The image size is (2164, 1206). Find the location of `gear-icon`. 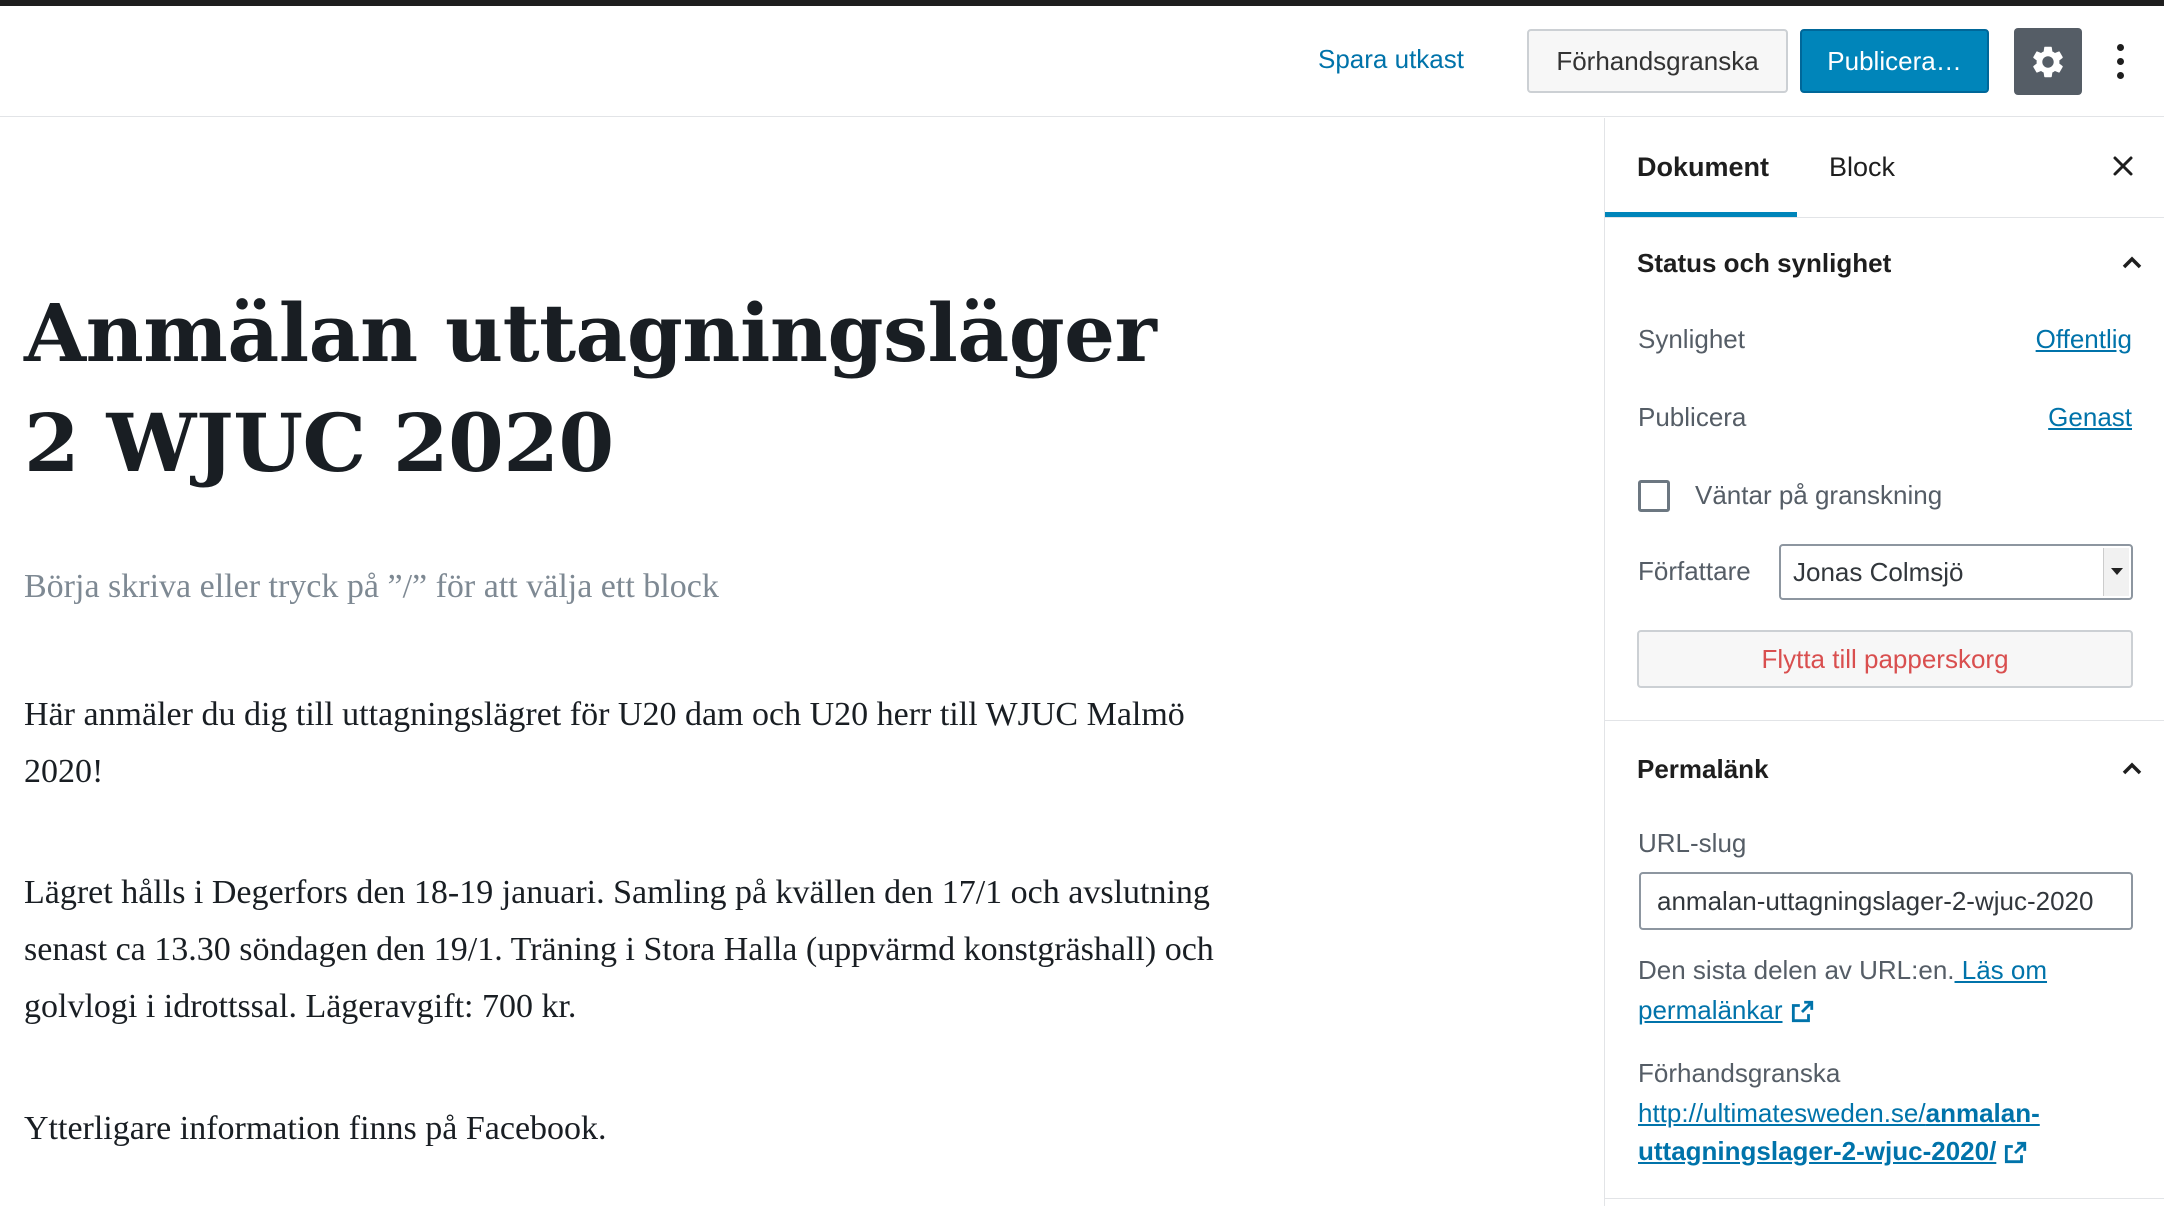

gear-icon is located at coordinates (2048, 61).